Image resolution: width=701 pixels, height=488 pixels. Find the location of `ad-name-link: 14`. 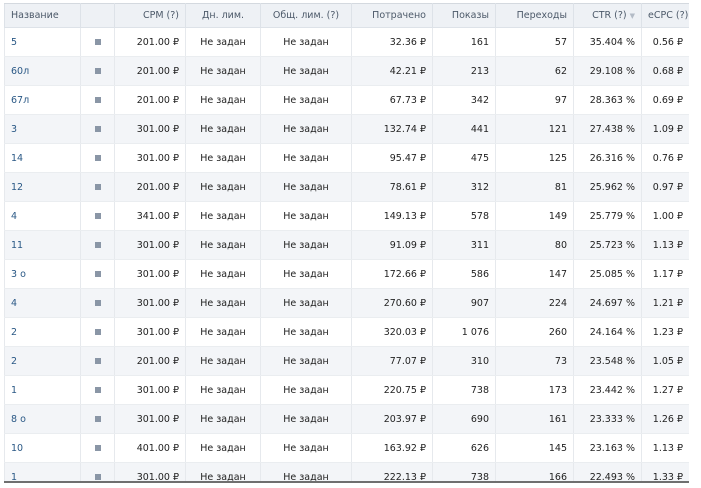

ad-name-link: 14 is located at coordinates (17, 158).